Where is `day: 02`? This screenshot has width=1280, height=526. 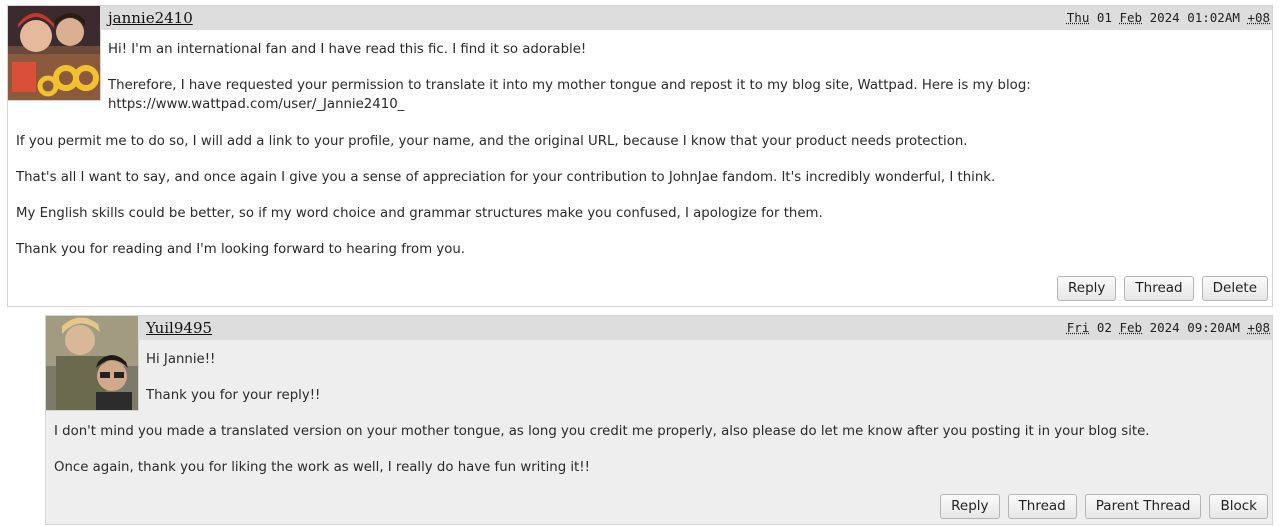
day: 02 is located at coordinates (1104, 327).